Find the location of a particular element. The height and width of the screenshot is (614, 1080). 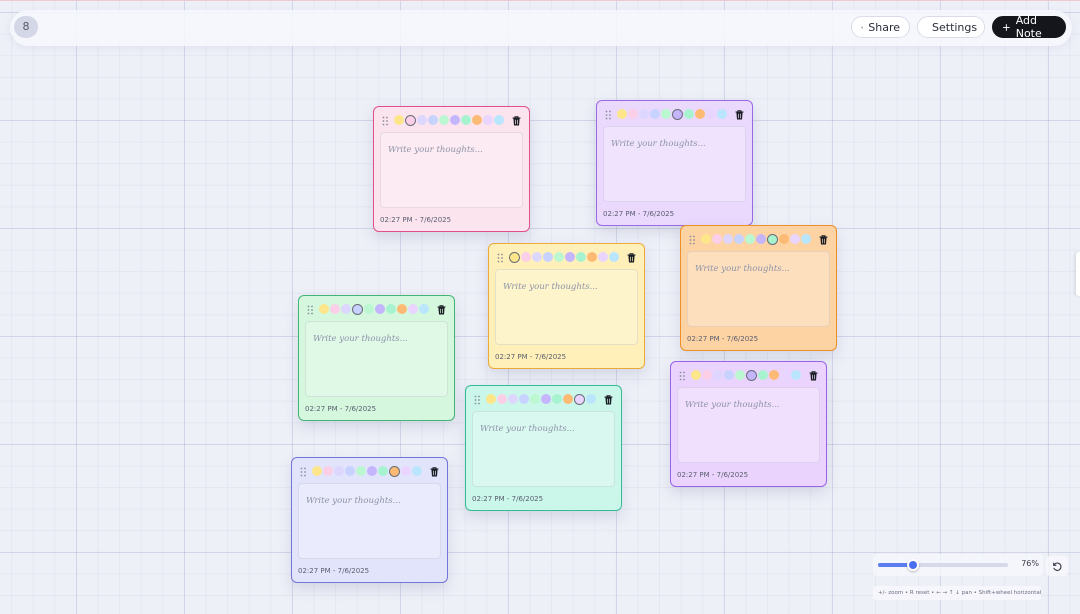

zoom-slider-thumb is located at coordinates (913, 565).